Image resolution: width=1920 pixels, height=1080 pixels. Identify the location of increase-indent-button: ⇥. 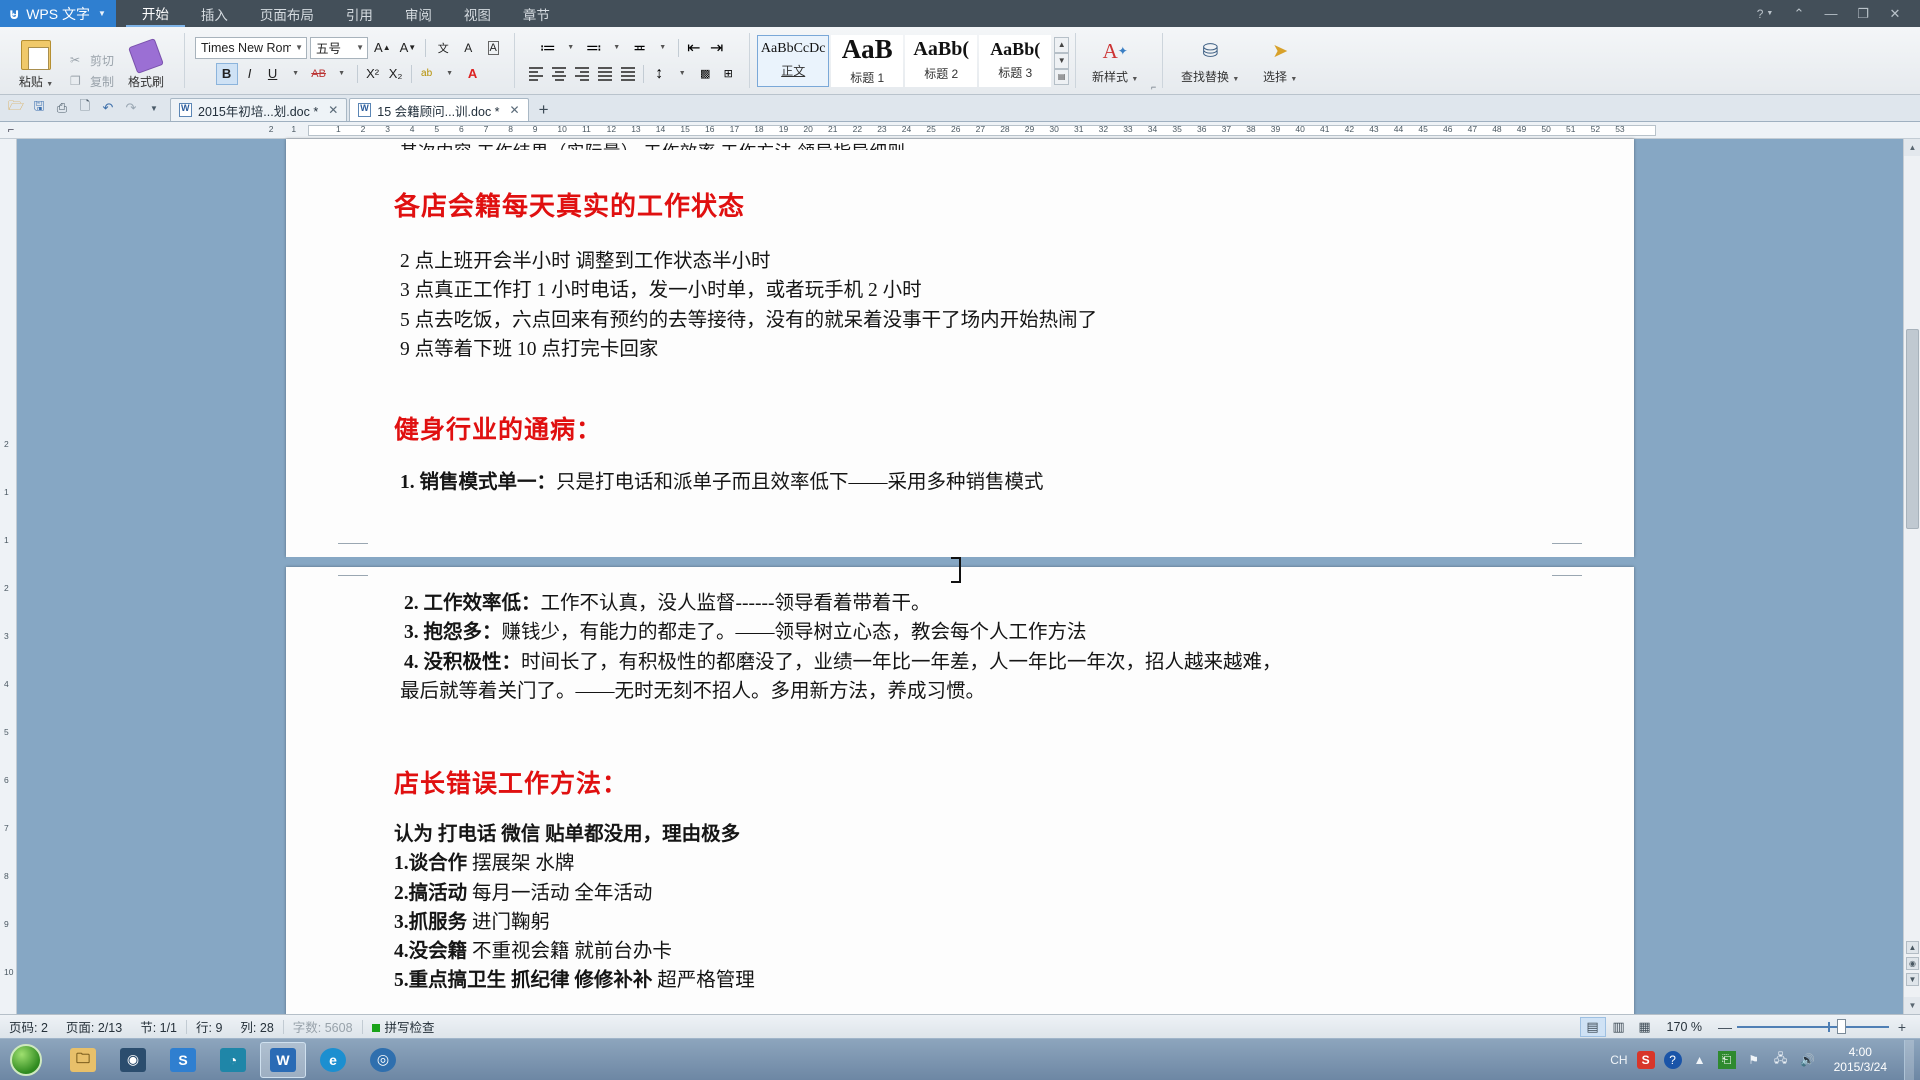
(717, 48).